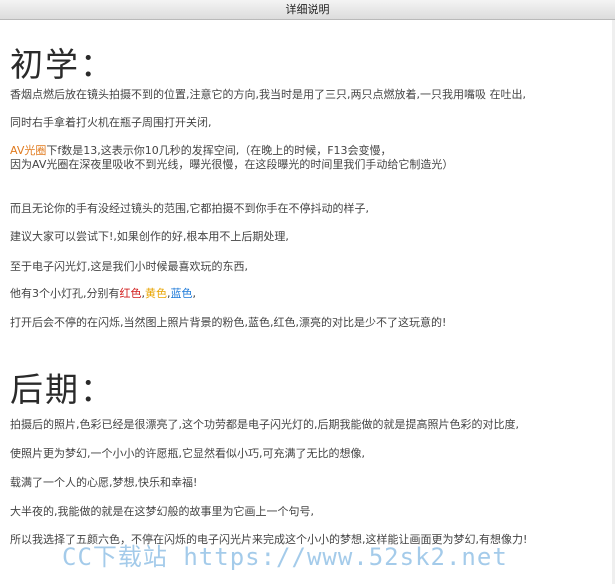 The width and height of the screenshot is (615, 584). Describe the element at coordinates (194, 293) in the screenshot. I see `lights-suffix: ,` at that location.